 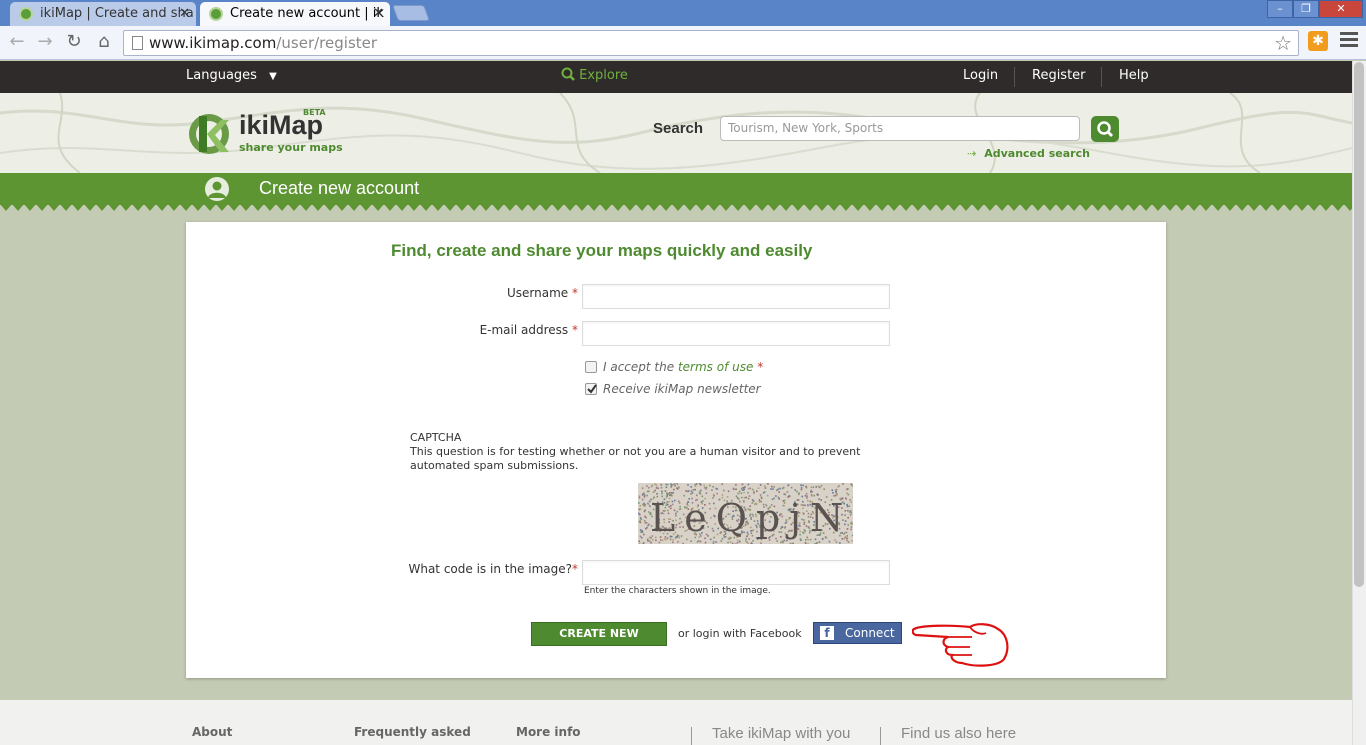 What do you see at coordinates (980, 76) in the screenshot?
I see `login-link: Login` at bounding box center [980, 76].